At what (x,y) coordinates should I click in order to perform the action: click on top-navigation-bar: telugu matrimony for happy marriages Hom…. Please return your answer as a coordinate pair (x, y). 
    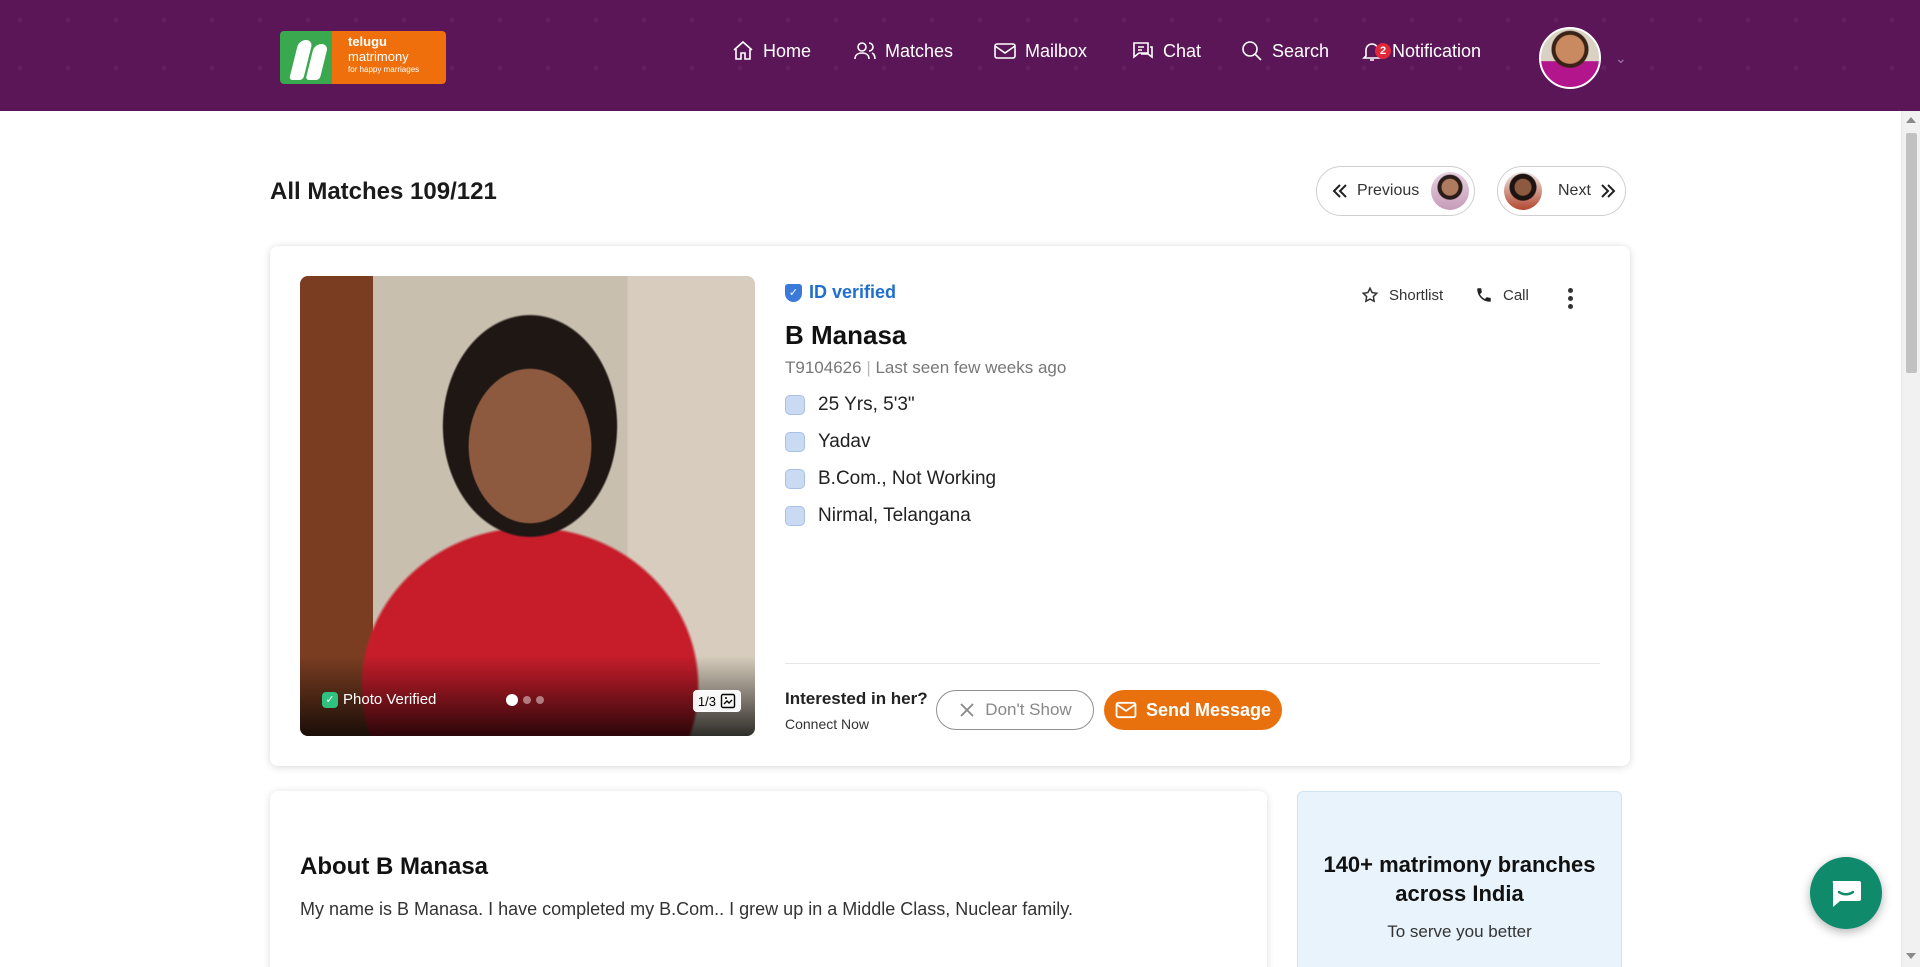
    Looking at the image, I should click on (960, 55).